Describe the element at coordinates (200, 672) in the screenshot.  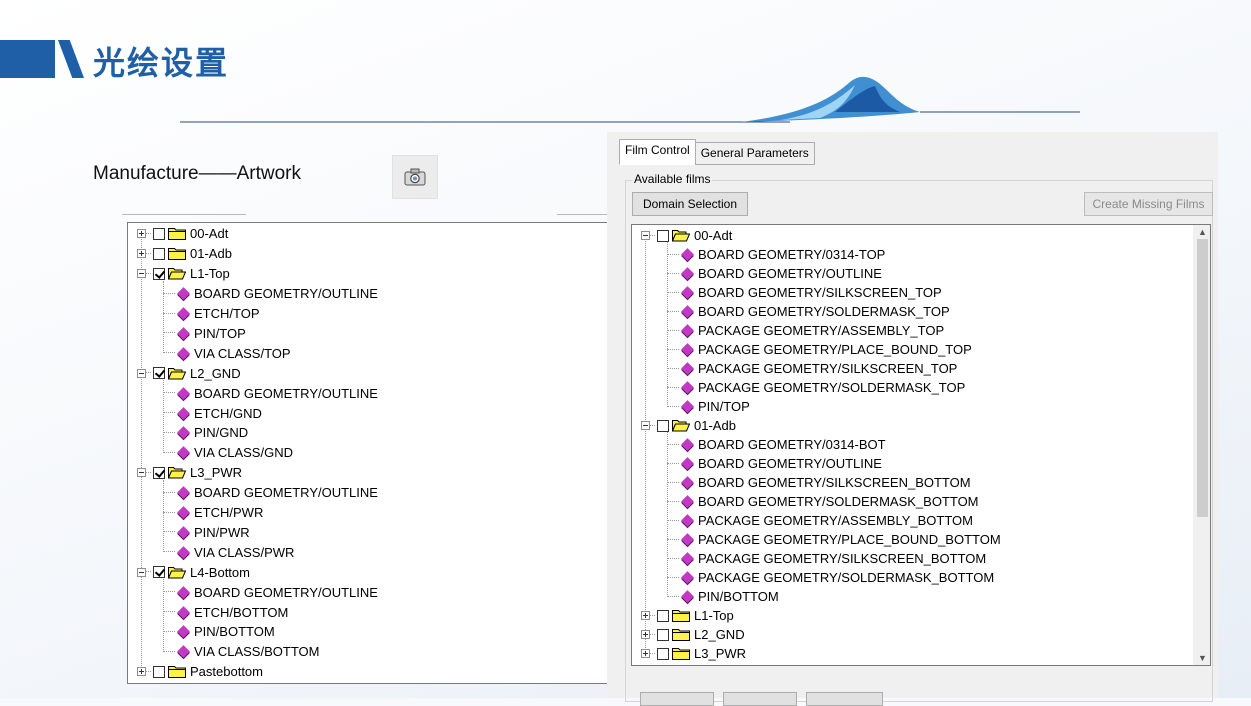
I see `tree-folder-row: Pastebottom` at that location.